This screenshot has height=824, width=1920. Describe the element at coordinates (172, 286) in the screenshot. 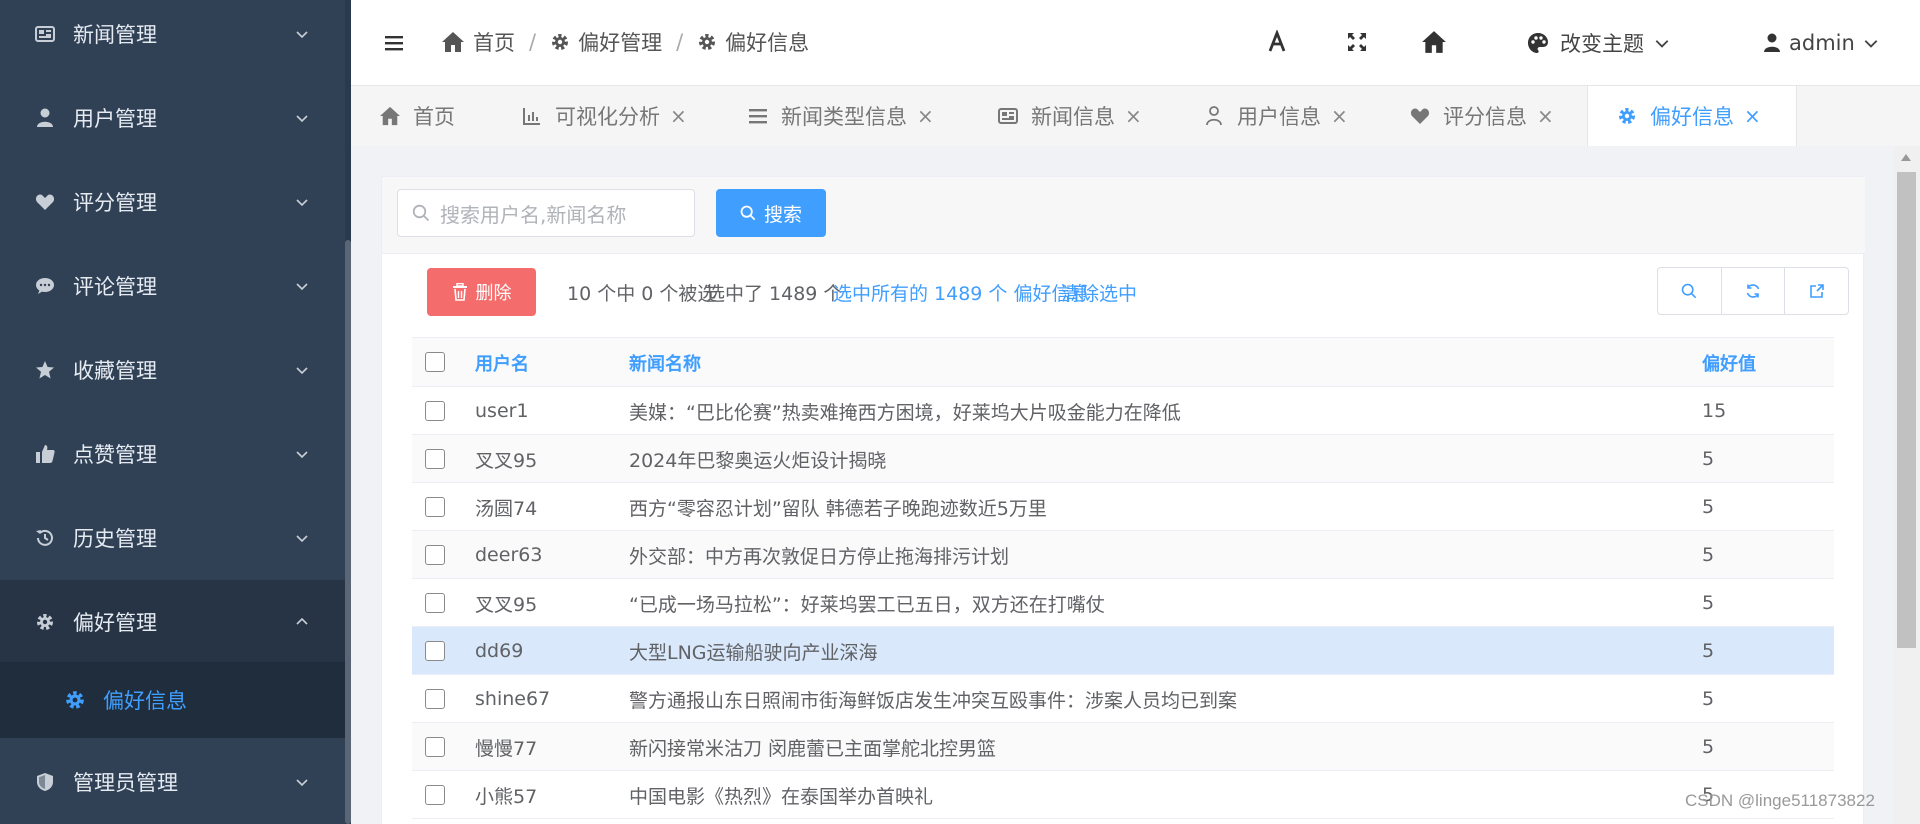

I see `sidebar-item-comments: 评论管理` at that location.